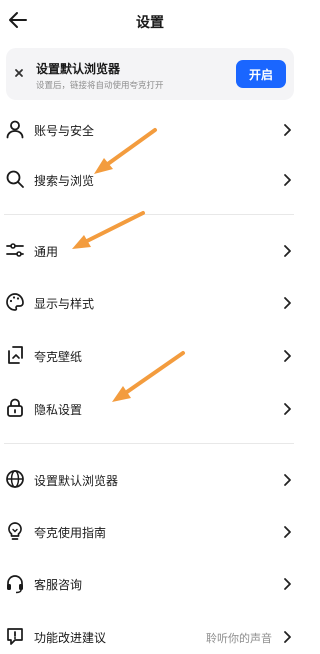 The height and width of the screenshot is (654, 320). I want to click on settings-item-privacy: 隐私设置, so click(150, 409).